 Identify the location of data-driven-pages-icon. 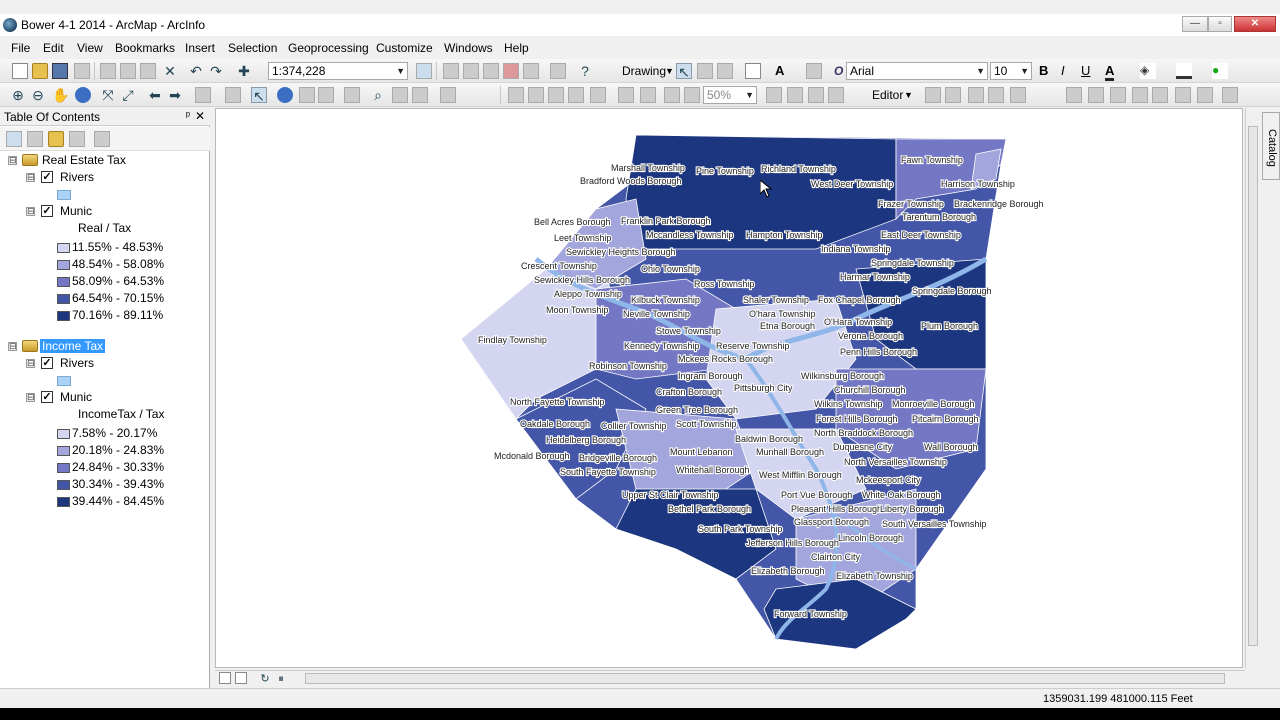
(836, 95).